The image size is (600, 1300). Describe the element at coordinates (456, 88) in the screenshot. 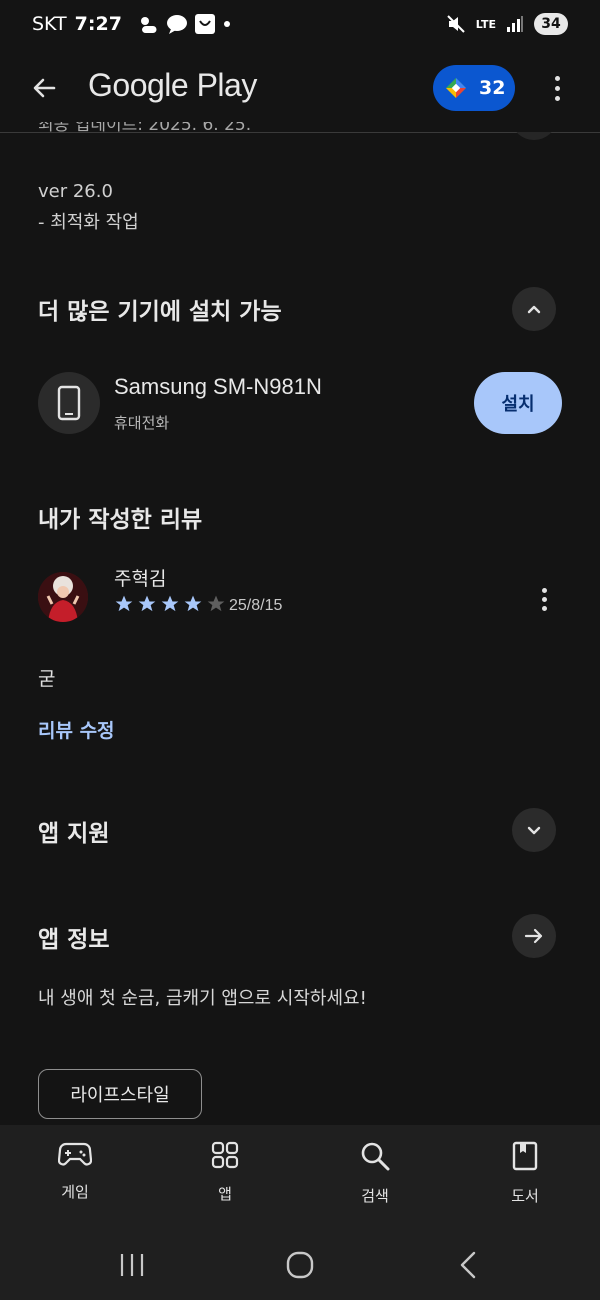

I see `play-points-icon` at that location.